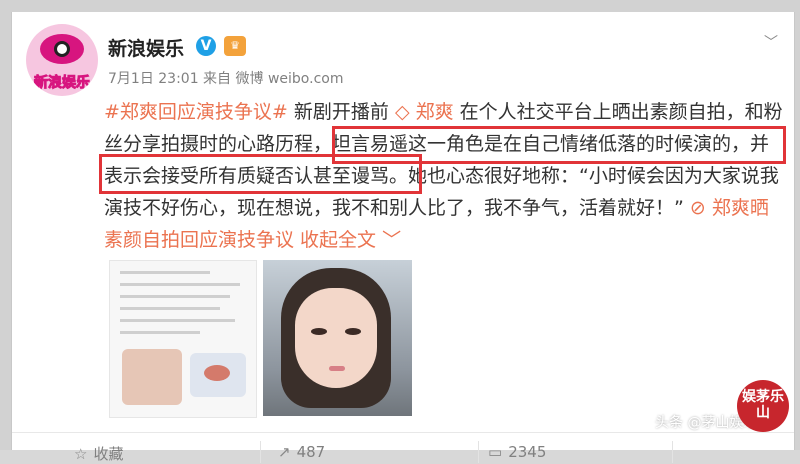 Image resolution: width=800 pixels, height=464 pixels. What do you see at coordinates (432, 112) in the screenshot?
I see `mention-link: 郑爽` at bounding box center [432, 112].